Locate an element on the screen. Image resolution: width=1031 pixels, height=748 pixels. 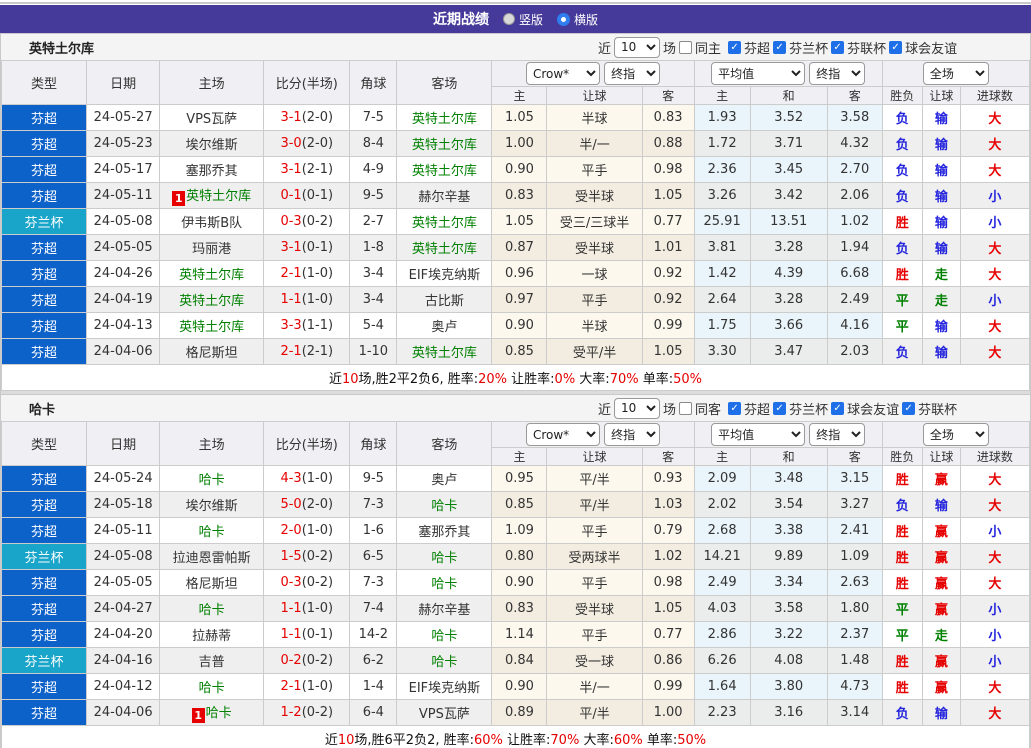
radio-off-icon is located at coordinates (508, 19).